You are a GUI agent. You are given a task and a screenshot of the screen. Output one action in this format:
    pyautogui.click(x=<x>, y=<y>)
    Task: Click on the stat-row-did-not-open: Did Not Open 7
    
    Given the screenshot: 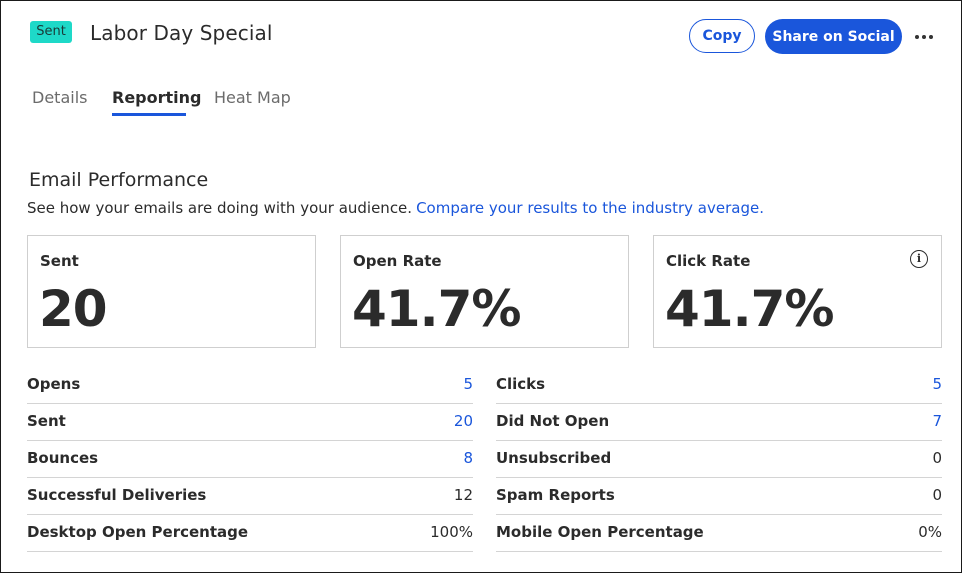 What is the action you would take?
    pyautogui.click(x=719, y=422)
    